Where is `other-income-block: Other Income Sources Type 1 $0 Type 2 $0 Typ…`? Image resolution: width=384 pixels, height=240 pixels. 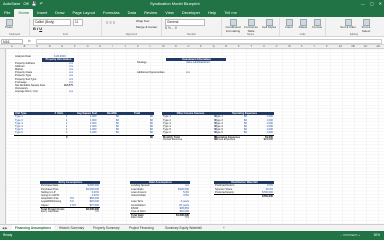 other-income-block: Other Income Sources Type 1 $0 Type 2 $0 Typ… is located at coordinates (190, 126).